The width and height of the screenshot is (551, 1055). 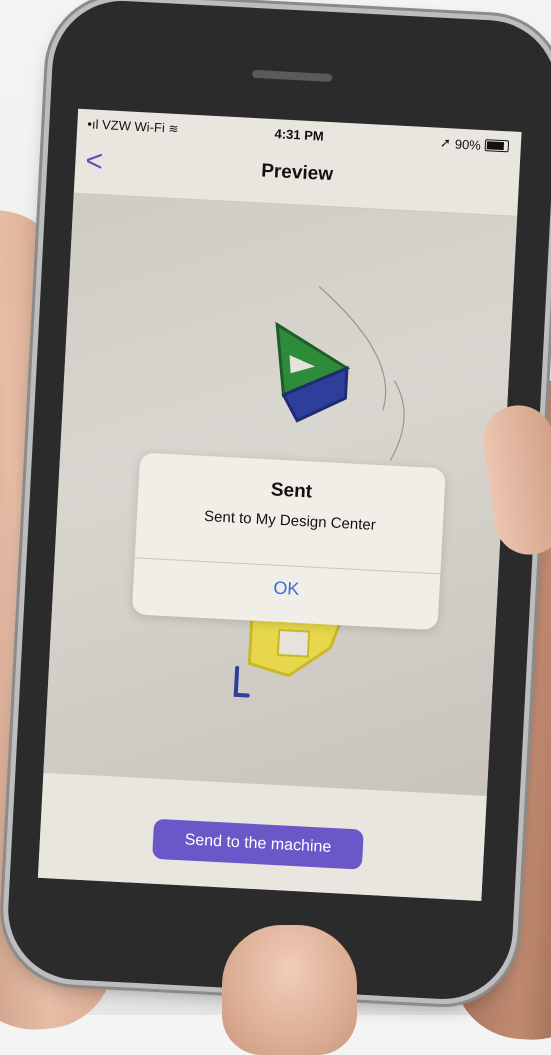 I want to click on location-icon: ➚, so click(x=445, y=142).